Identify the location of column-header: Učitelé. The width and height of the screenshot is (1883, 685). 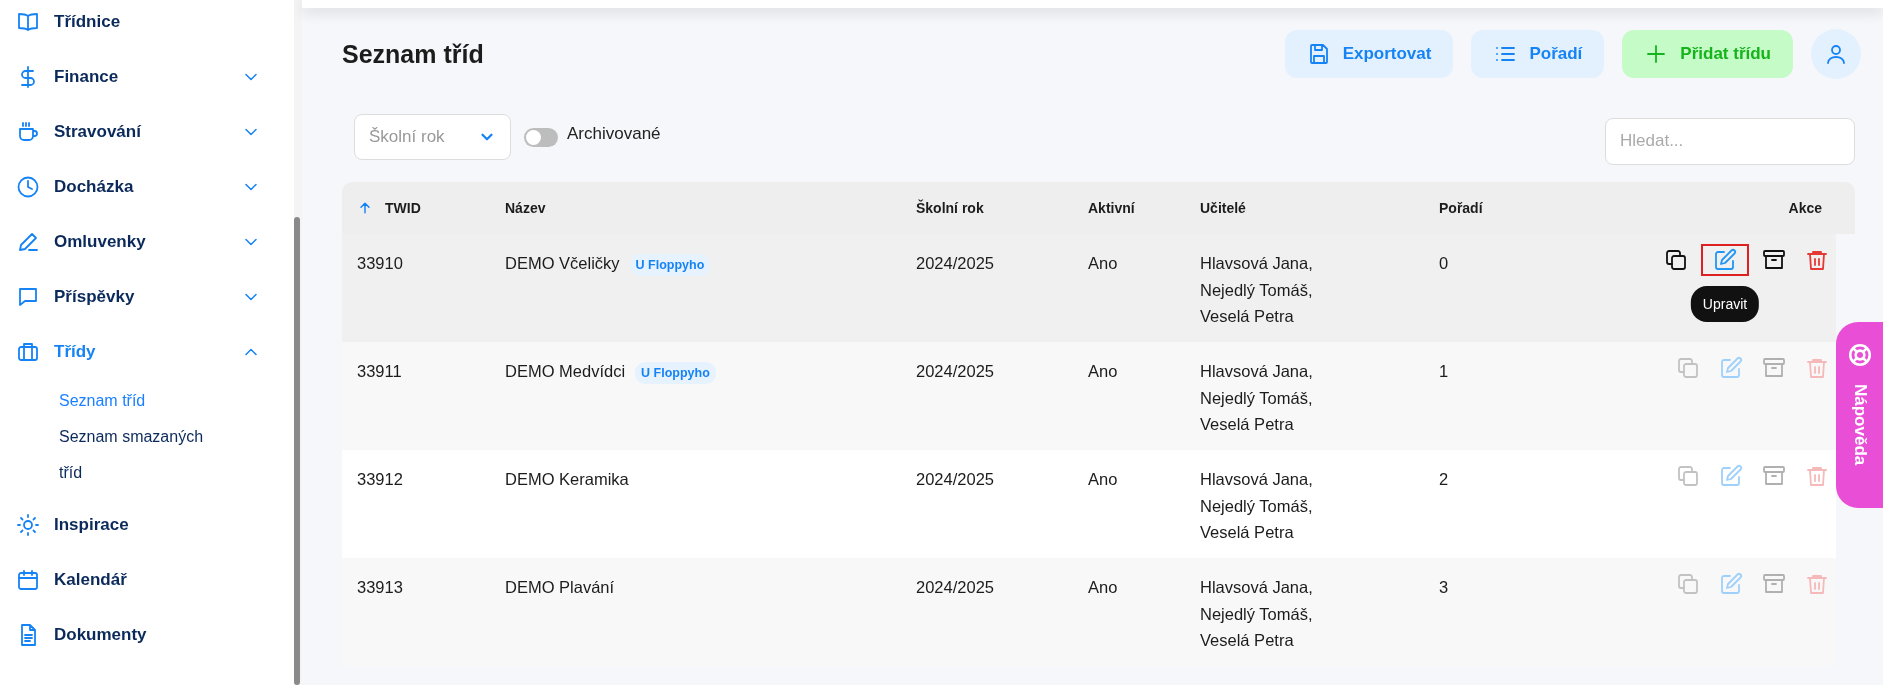
(1223, 208).